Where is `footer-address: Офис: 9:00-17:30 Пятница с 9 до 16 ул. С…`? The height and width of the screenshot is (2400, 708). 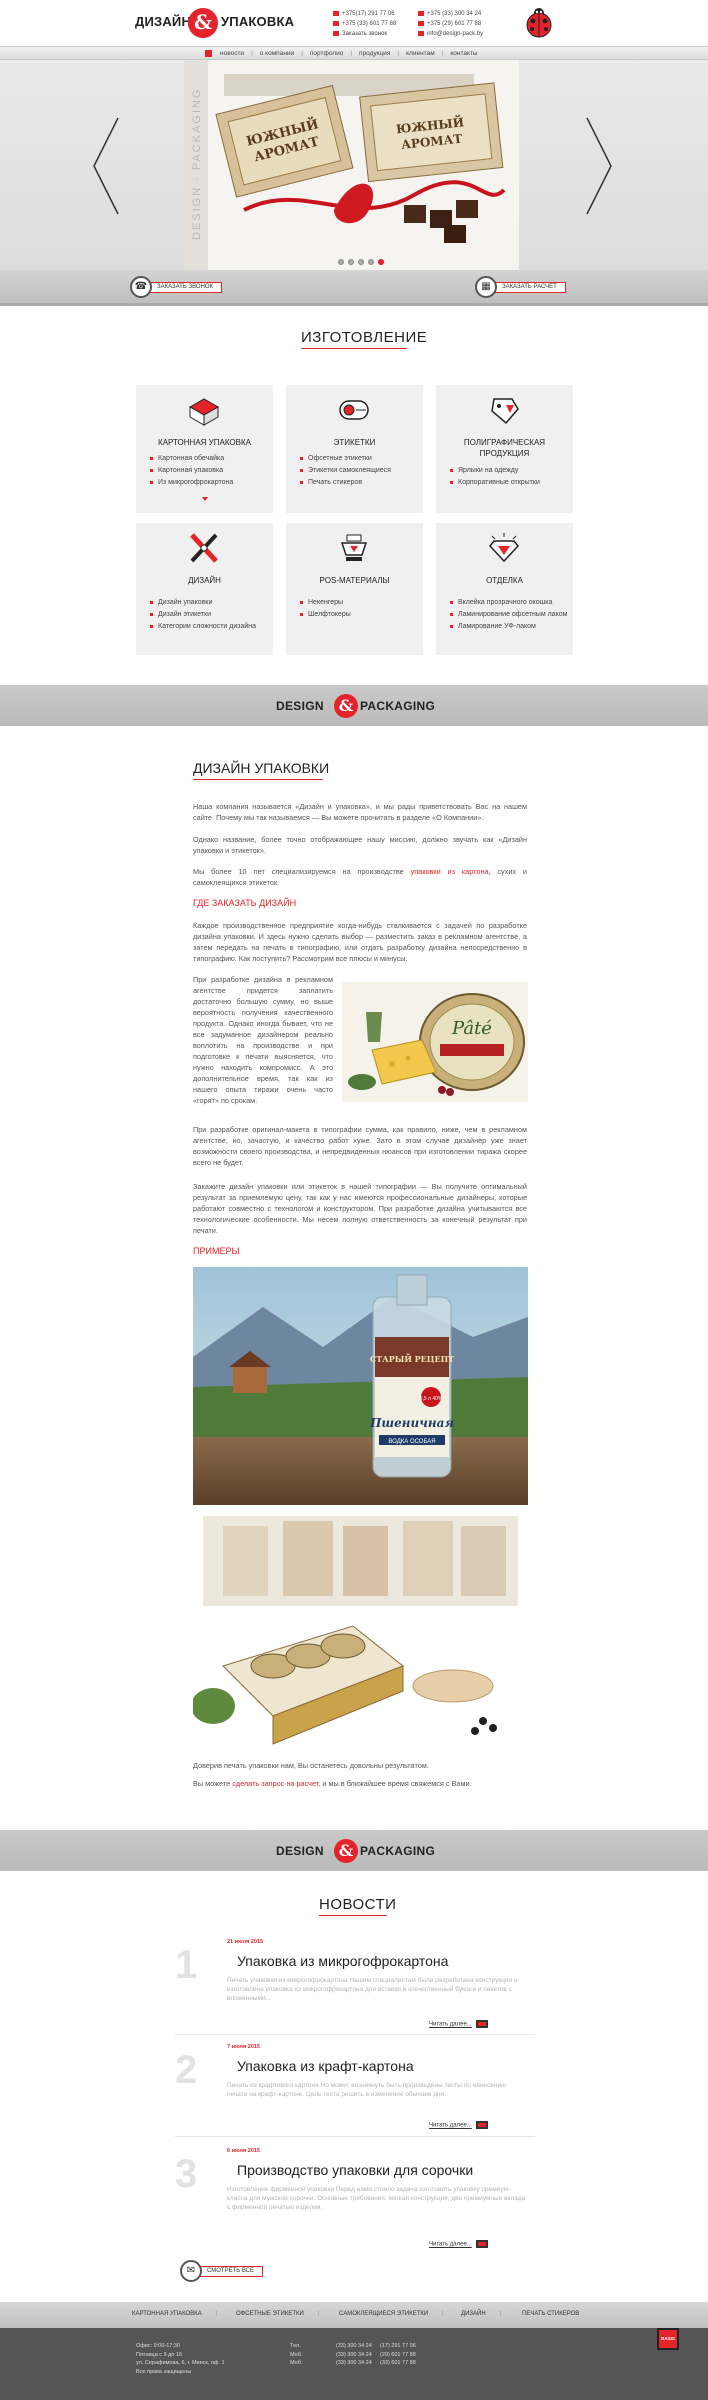 footer-address: Офис: 9:00-17:30 Пятница с 9 до 16 ул. С… is located at coordinates (180, 2359).